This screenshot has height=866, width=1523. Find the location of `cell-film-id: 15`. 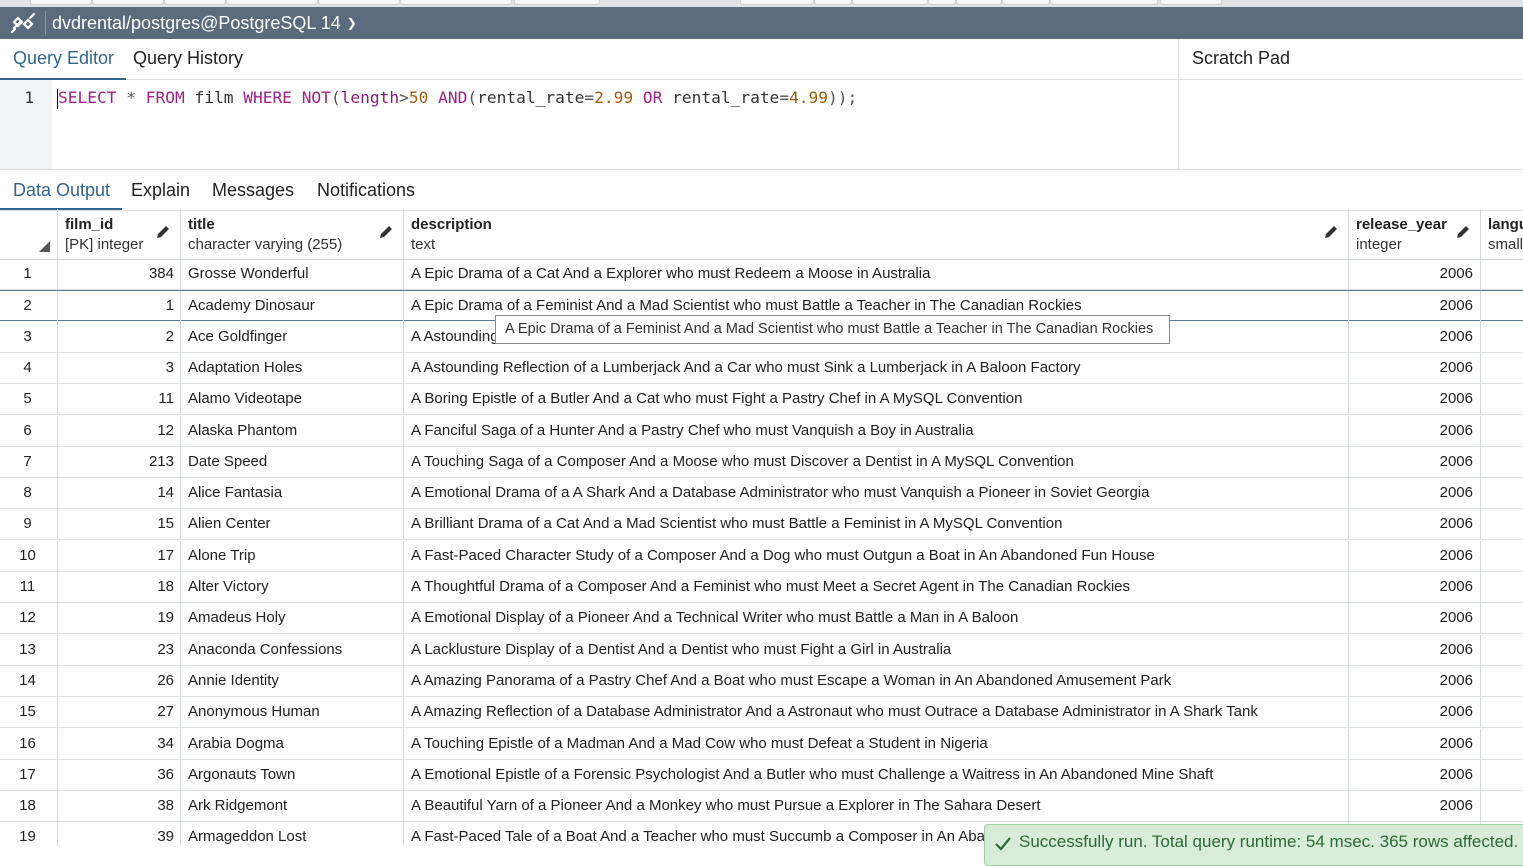

cell-film-id: 15 is located at coordinates (119, 525).